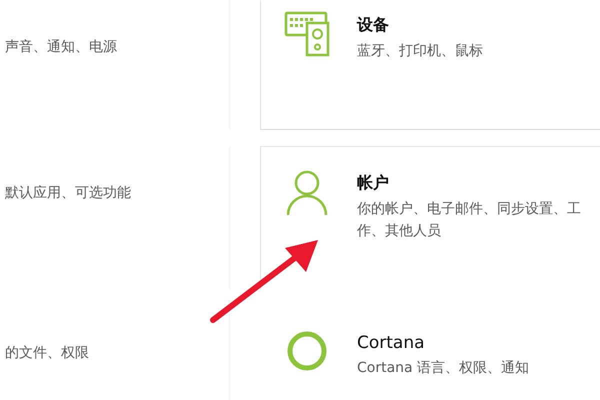  Describe the element at coordinates (477, 343) in the screenshot. I see `category-title: Cortana` at that location.